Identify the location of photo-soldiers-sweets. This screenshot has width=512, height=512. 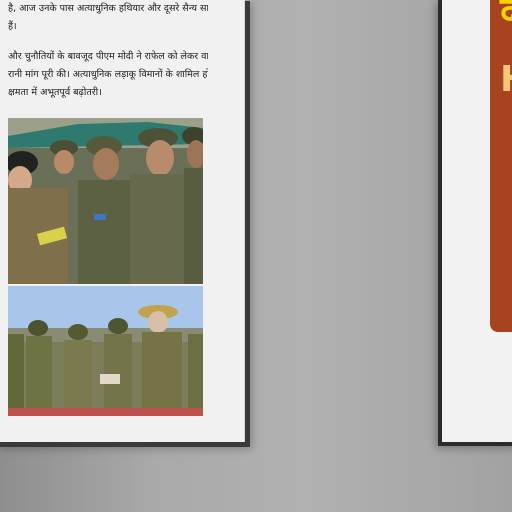
(105, 201).